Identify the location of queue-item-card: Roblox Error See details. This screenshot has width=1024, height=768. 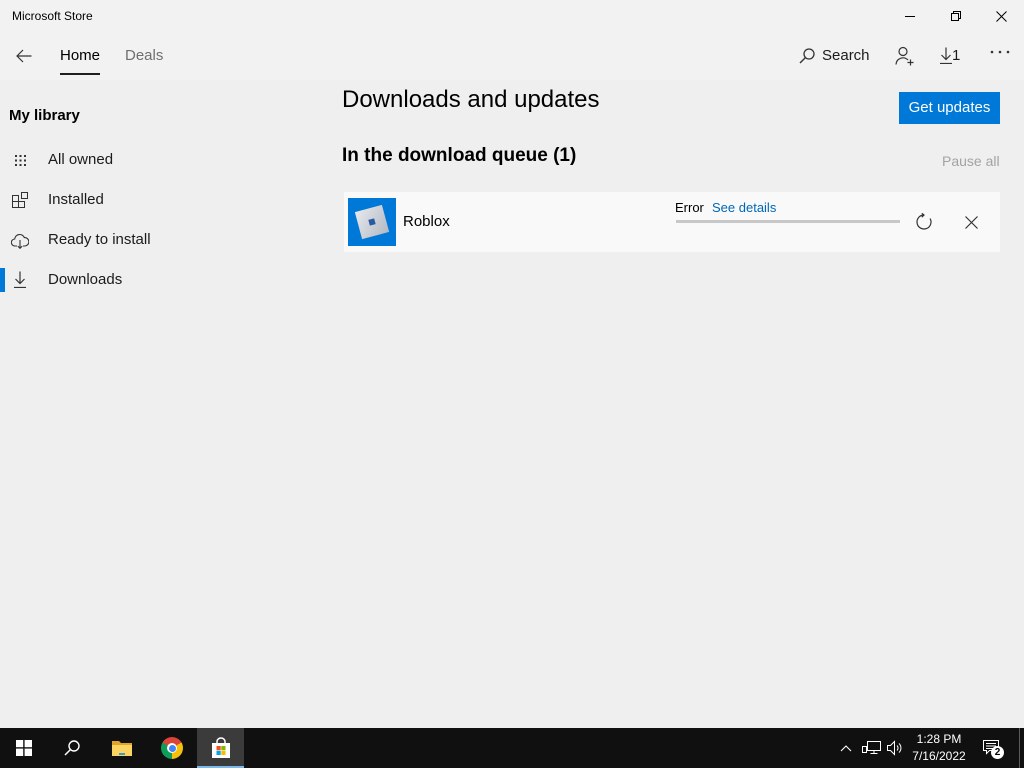
(672, 222).